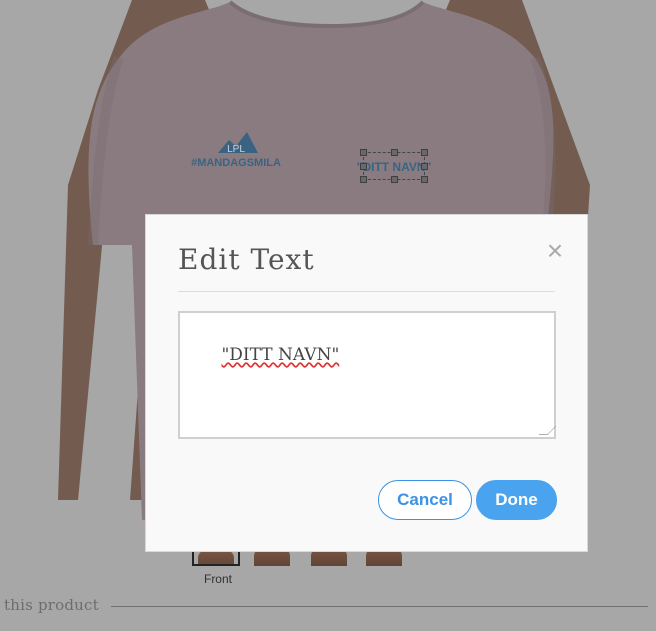  Describe the element at coordinates (51, 605) in the screenshot. I see `section-title: this product` at that location.